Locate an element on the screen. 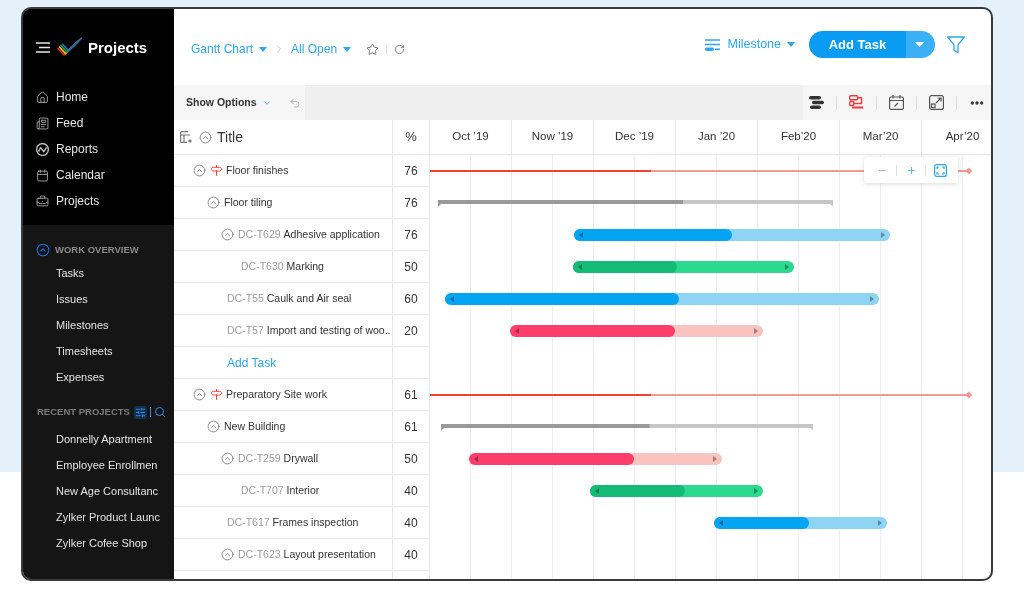 The width and height of the screenshot is (1024, 598). project-link: Donnelly Apartment is located at coordinates (104, 439).